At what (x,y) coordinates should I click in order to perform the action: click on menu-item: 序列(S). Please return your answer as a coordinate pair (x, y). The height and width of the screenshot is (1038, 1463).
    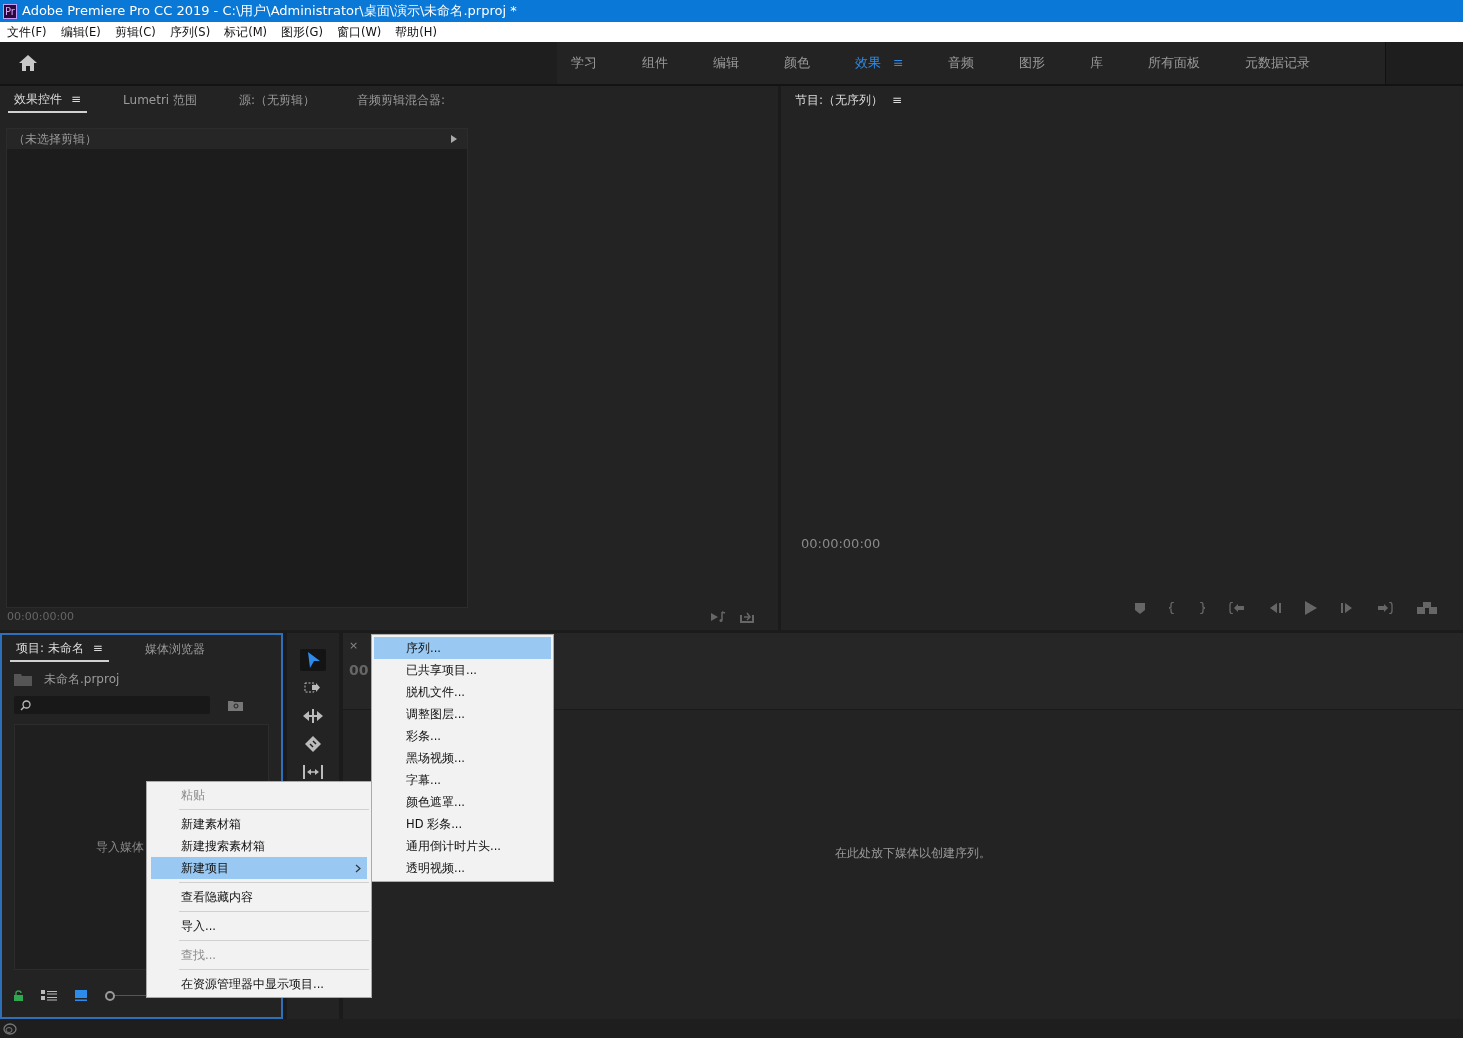
    Looking at the image, I should click on (190, 32).